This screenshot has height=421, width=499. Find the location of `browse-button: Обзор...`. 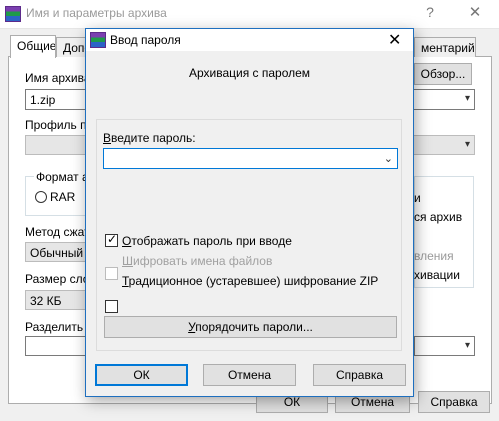

browse-button: Обзор... is located at coordinates (443, 74).